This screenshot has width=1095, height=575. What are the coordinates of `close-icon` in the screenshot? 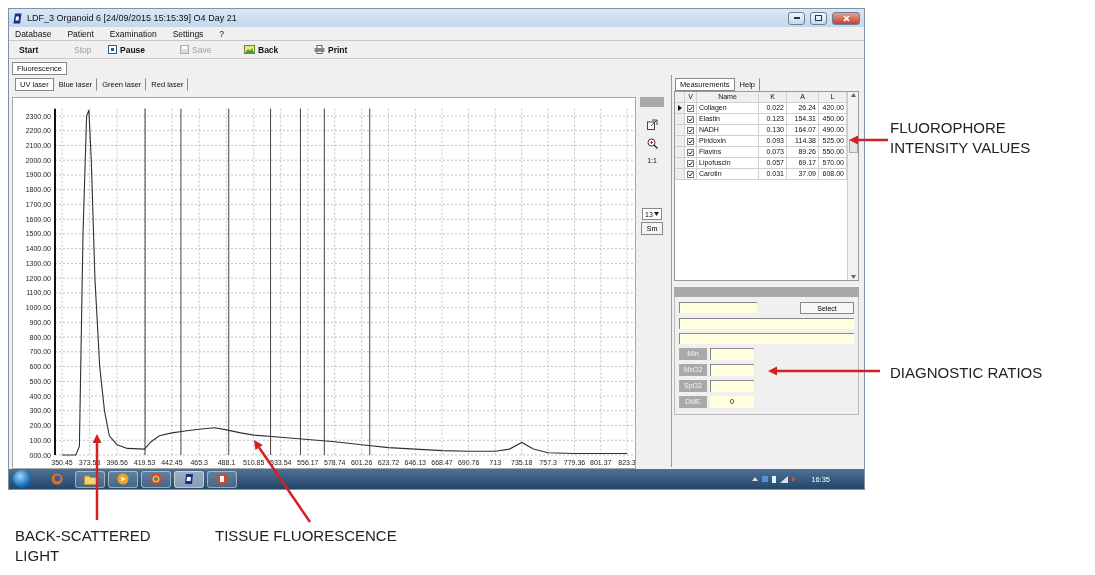 It's located at (846, 18).